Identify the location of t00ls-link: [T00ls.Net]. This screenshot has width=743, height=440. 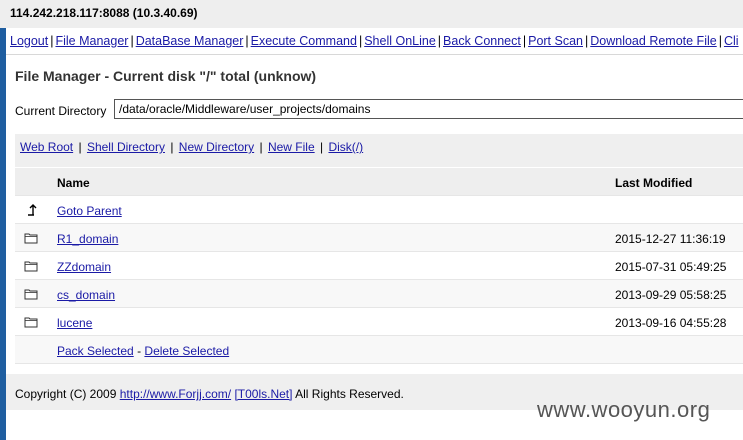
(263, 394).